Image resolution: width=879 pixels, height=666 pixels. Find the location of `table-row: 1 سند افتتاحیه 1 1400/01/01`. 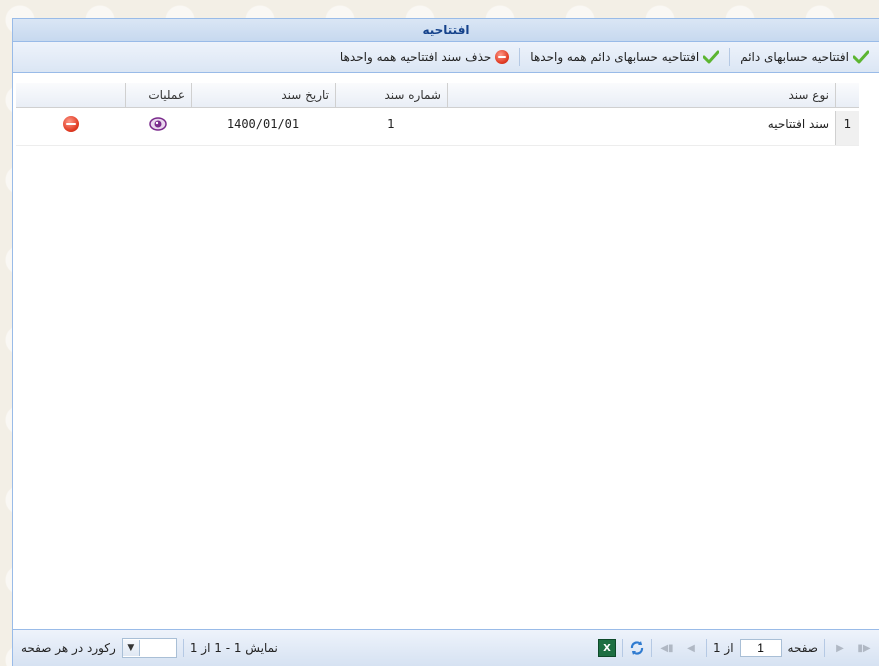

table-row: 1 سند افتتاحیه 1 1400/01/01 is located at coordinates (437, 128).